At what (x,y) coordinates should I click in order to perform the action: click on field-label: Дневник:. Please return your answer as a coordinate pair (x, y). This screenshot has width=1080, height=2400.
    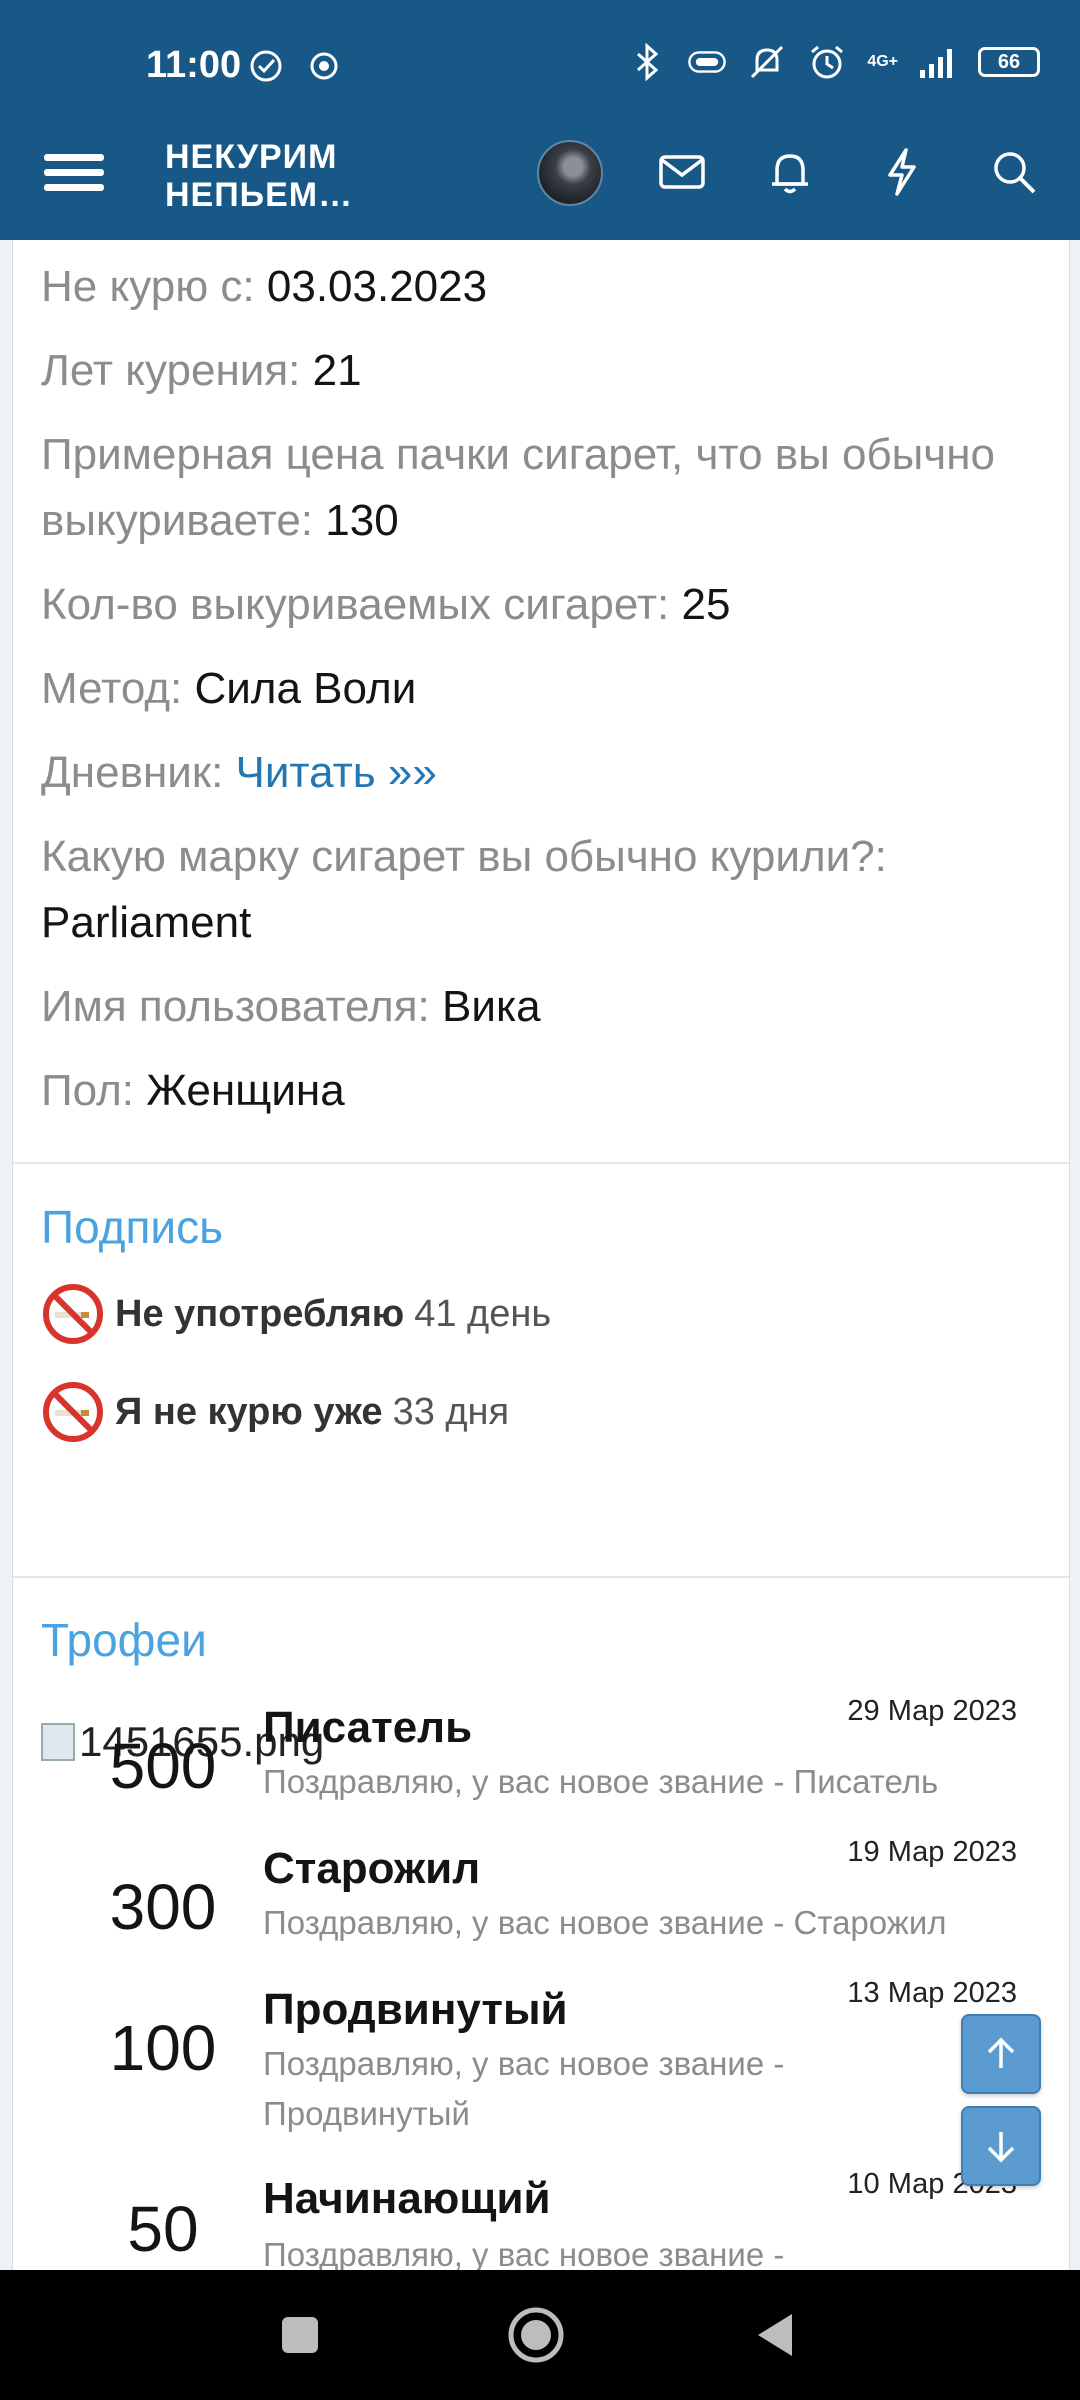
    Looking at the image, I should click on (138, 772).